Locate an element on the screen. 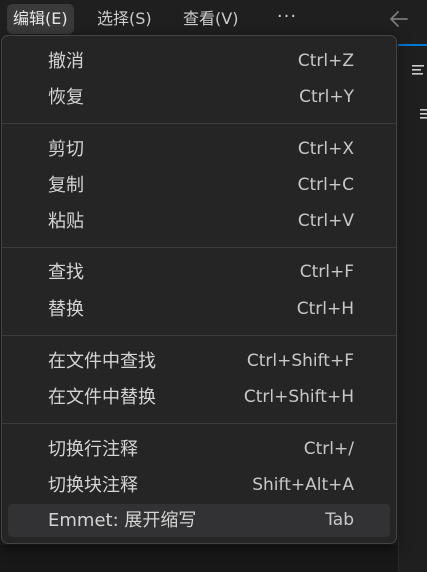 The width and height of the screenshot is (427, 572). menu-item-label: Emmet: 展开缩写 is located at coordinates (122, 520).